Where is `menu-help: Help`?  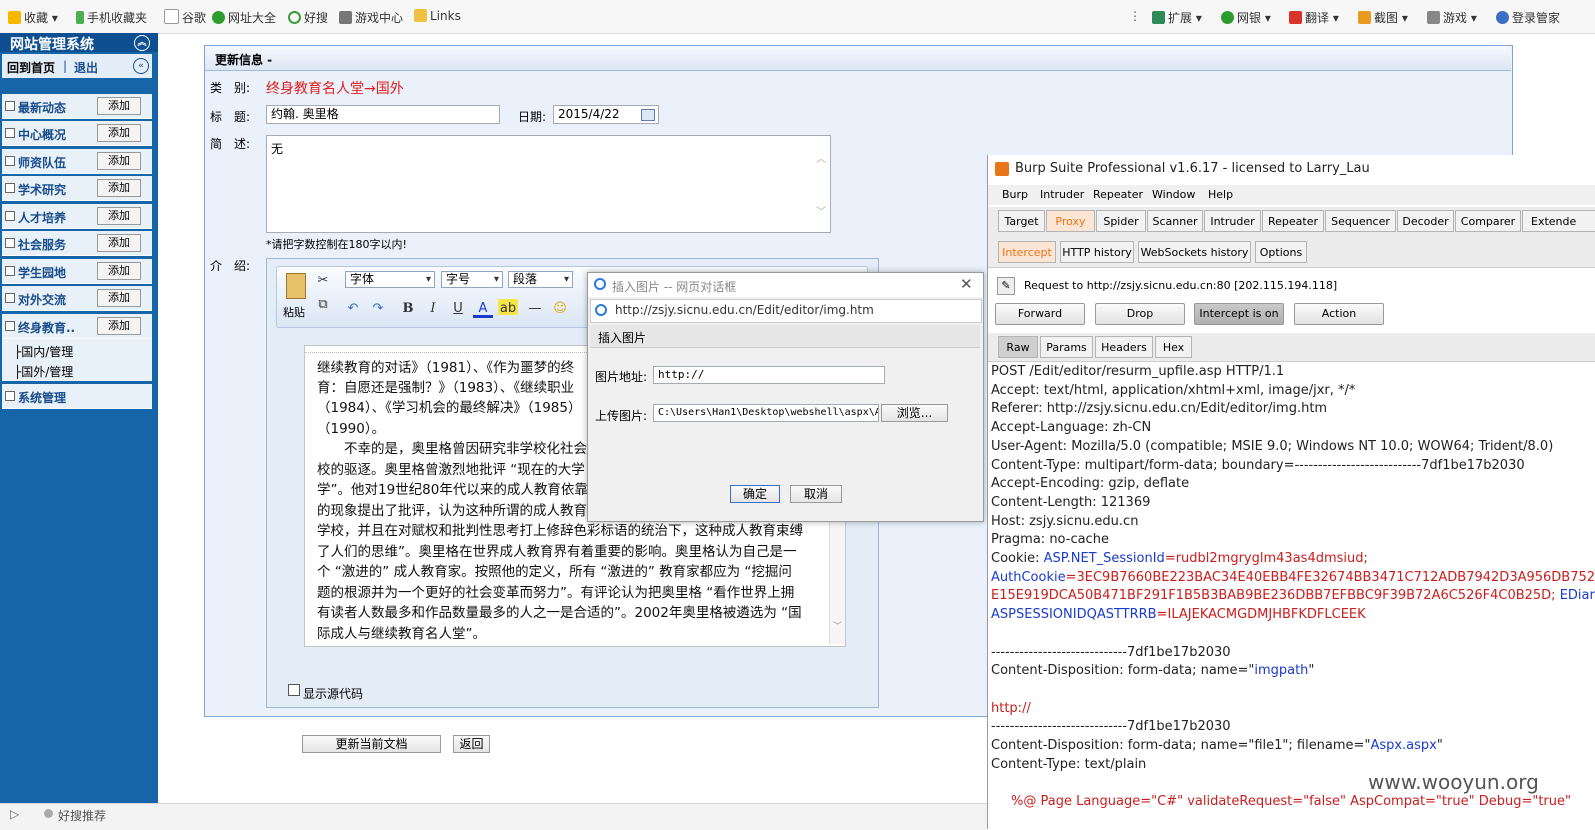 menu-help: Help is located at coordinates (1220, 194).